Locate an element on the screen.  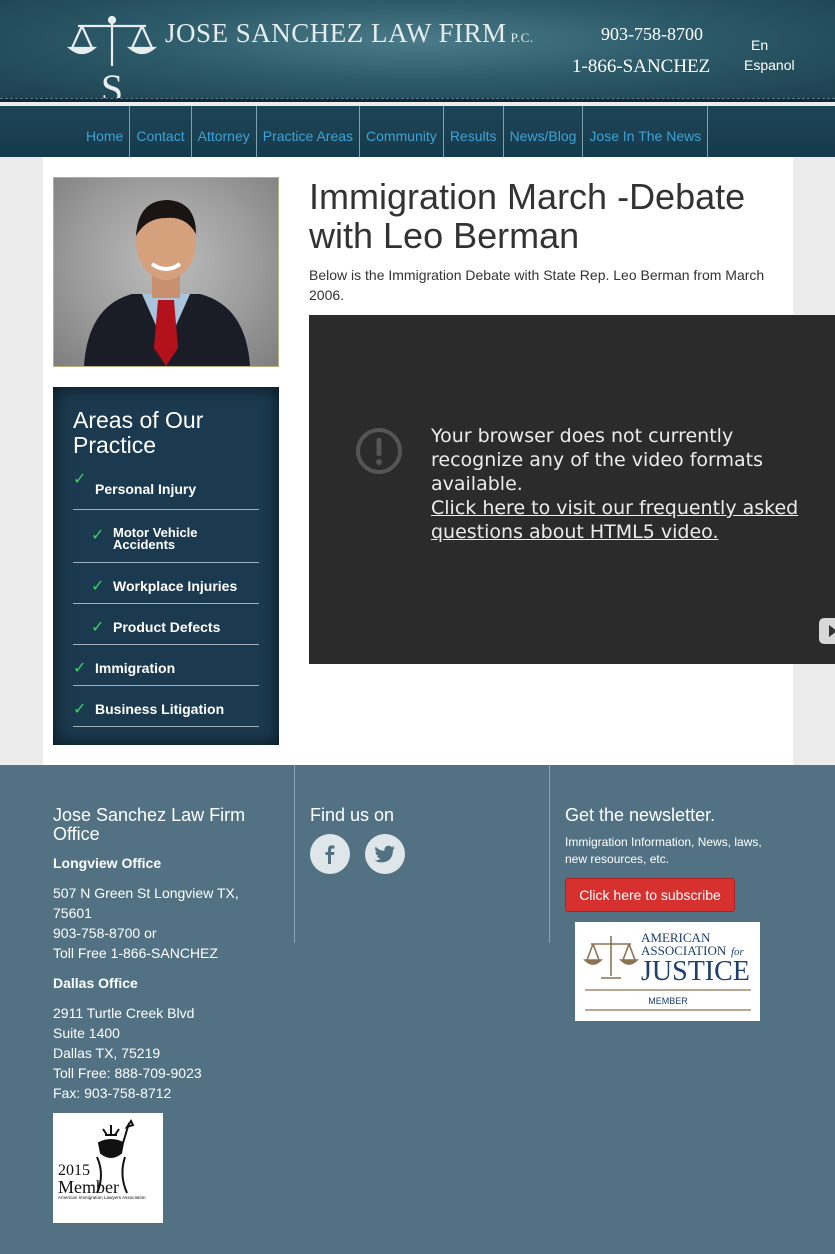
nav-item-jose-in-the-news: Jose In The News is located at coordinates (646, 131).